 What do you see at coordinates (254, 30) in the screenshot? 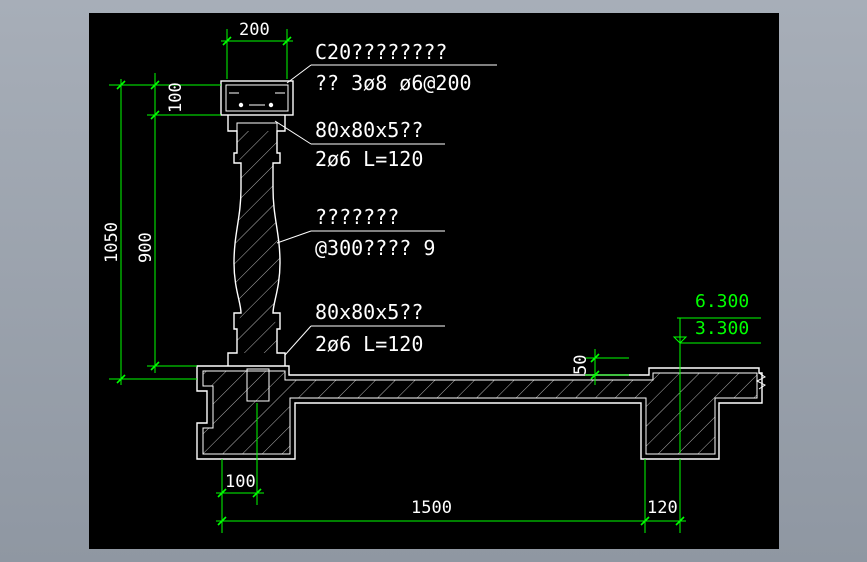
I see `dim-200: 200` at bounding box center [254, 30].